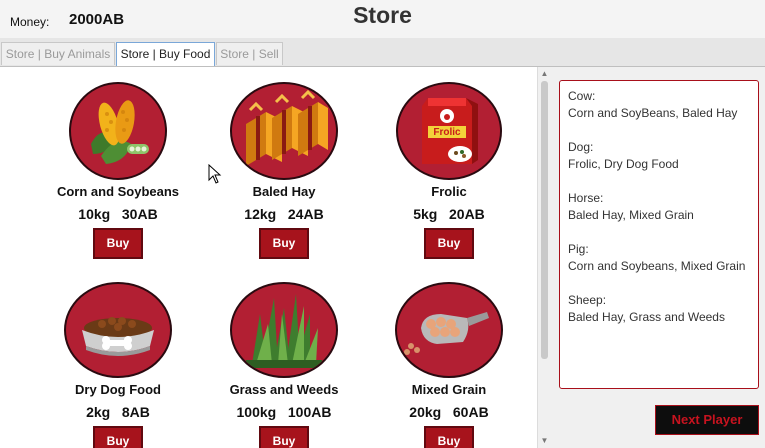 The width and height of the screenshot is (765, 448). Describe the element at coordinates (284, 191) in the screenshot. I see `item-name: Baled Hay` at that location.